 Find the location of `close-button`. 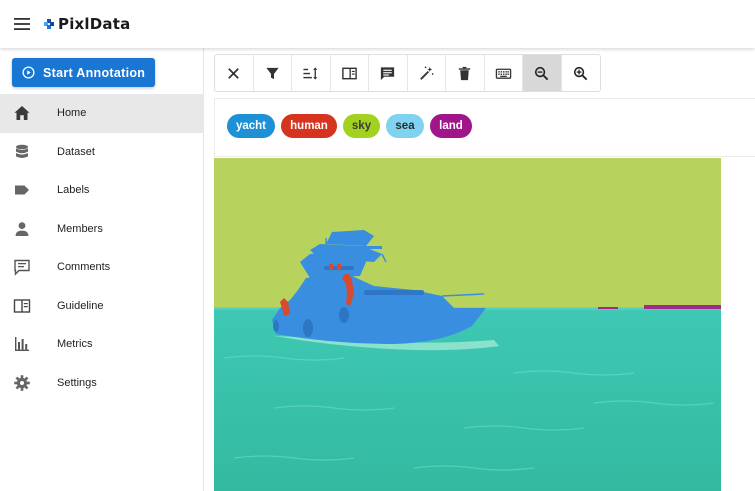

close-button is located at coordinates (234, 73).